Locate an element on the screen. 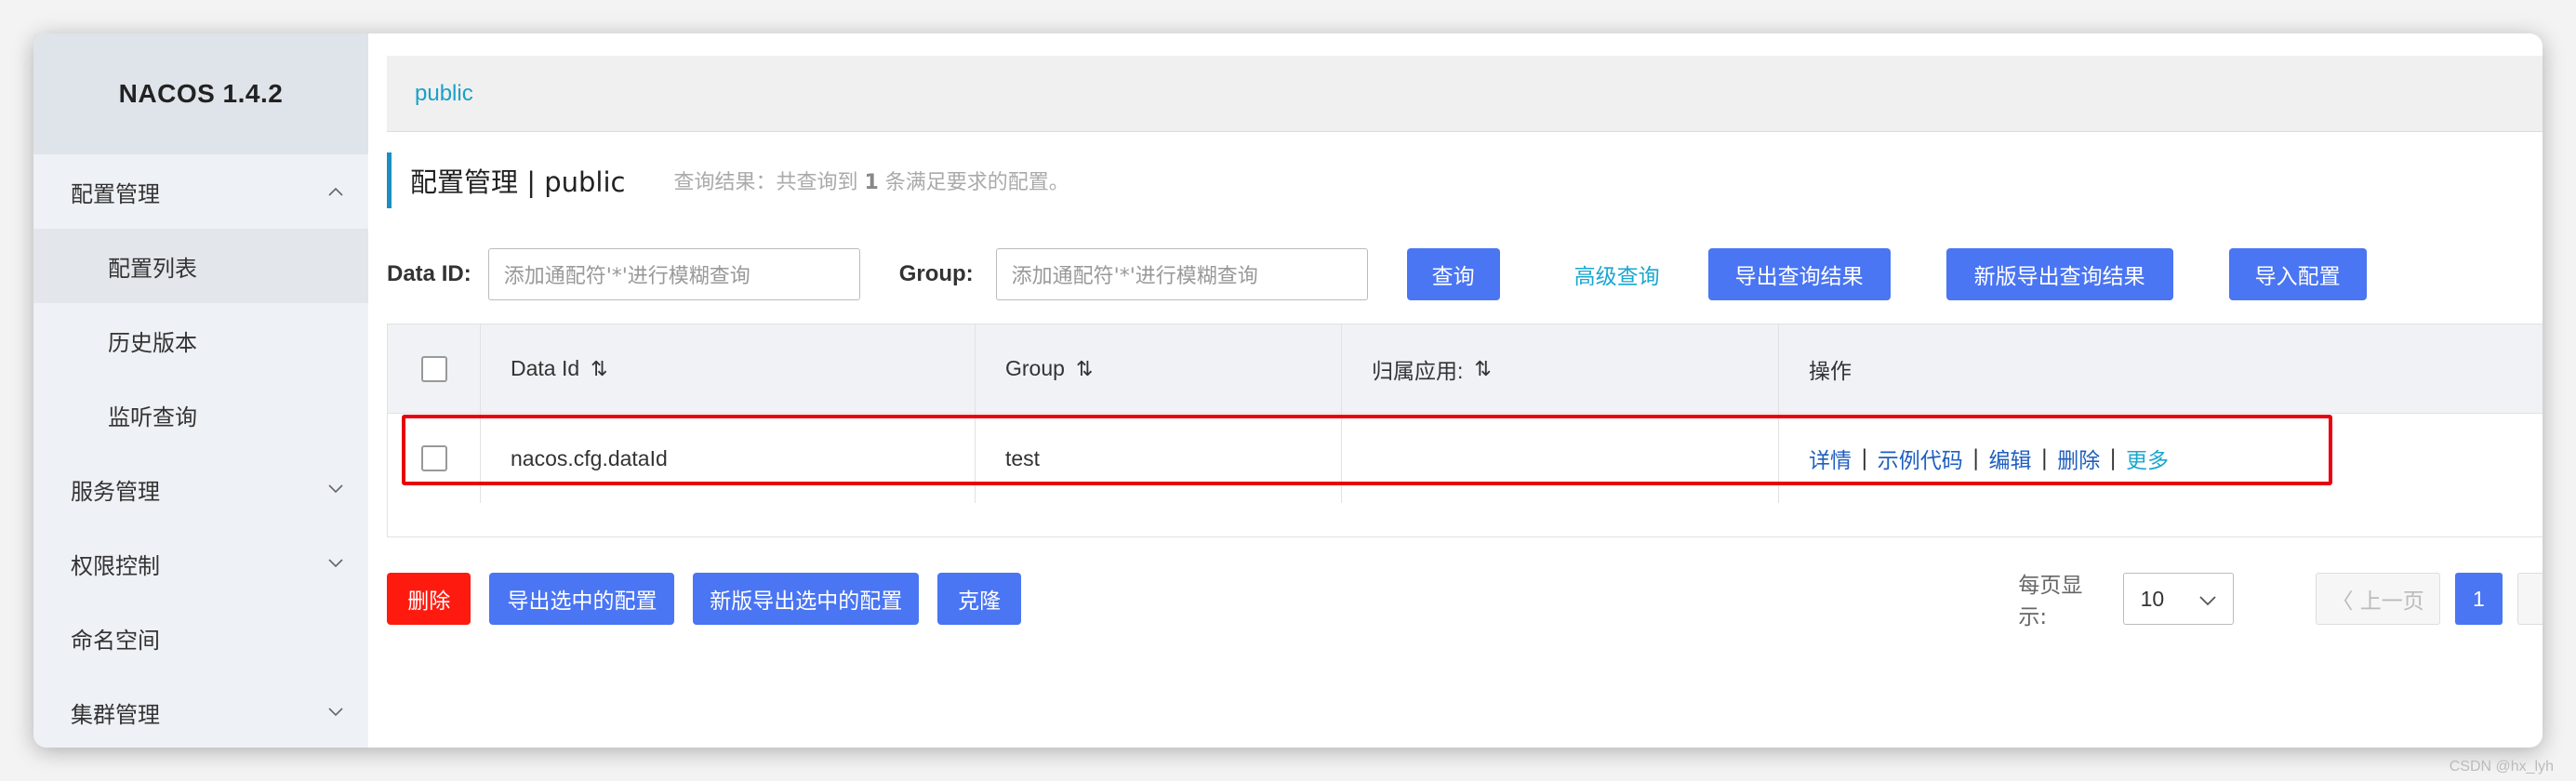 The height and width of the screenshot is (781, 2576). column-label: Data Id is located at coordinates (545, 368).